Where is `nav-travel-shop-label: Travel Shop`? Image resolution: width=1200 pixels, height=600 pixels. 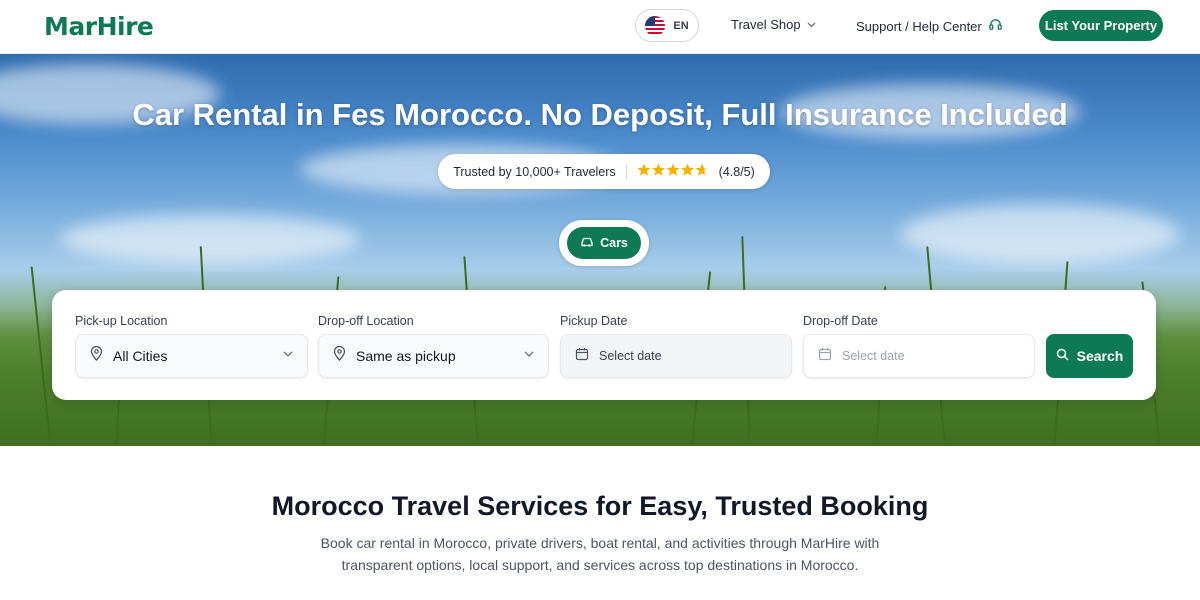
nav-travel-shop-label: Travel Shop is located at coordinates (766, 24).